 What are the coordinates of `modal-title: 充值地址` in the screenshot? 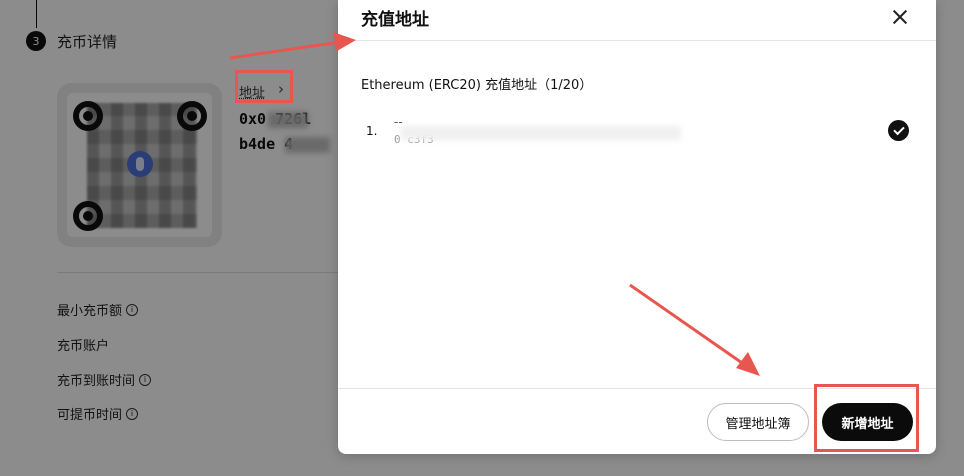 It's located at (395, 20).